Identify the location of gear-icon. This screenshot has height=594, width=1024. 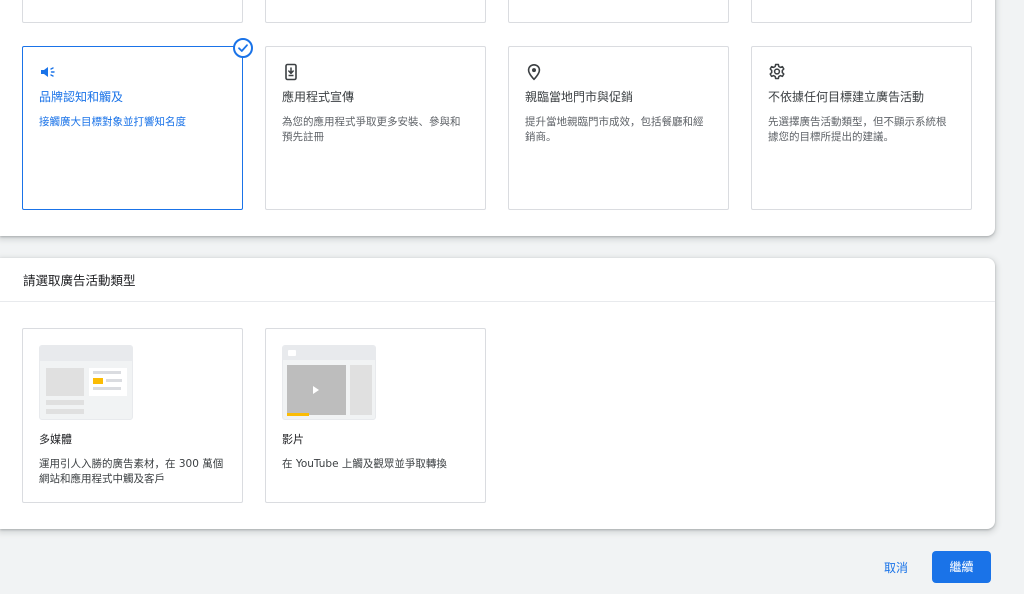
(777, 71).